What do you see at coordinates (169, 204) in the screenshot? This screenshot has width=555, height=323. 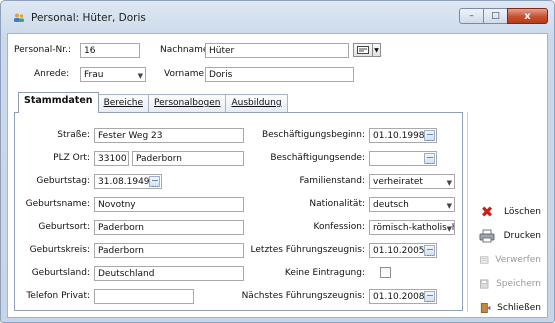 I see `geburtsname-field: Novotny` at bounding box center [169, 204].